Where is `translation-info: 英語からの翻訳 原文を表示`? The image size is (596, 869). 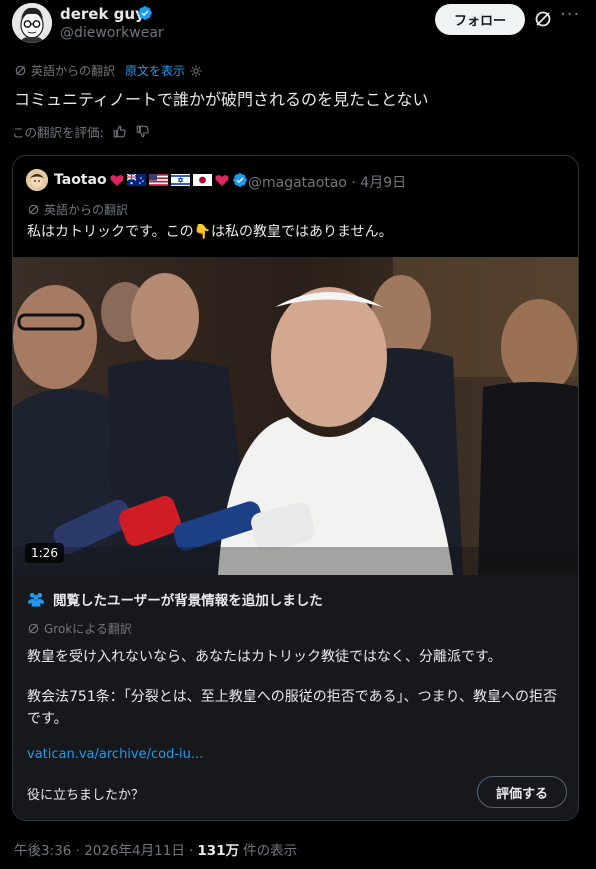 translation-info: 英語からの翻訳 原文を表示 is located at coordinates (108, 70).